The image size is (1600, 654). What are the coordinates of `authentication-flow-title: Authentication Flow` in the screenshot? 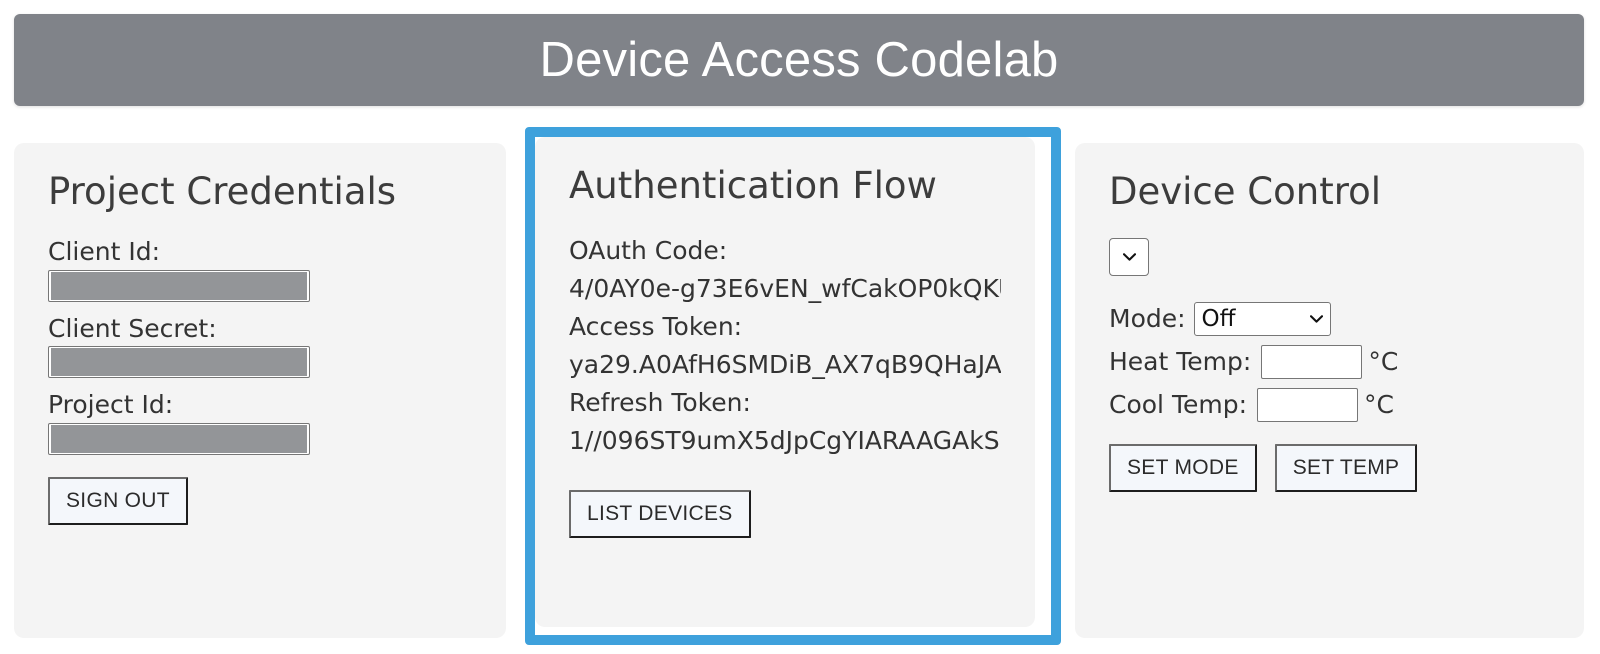 It's located at (753, 185).